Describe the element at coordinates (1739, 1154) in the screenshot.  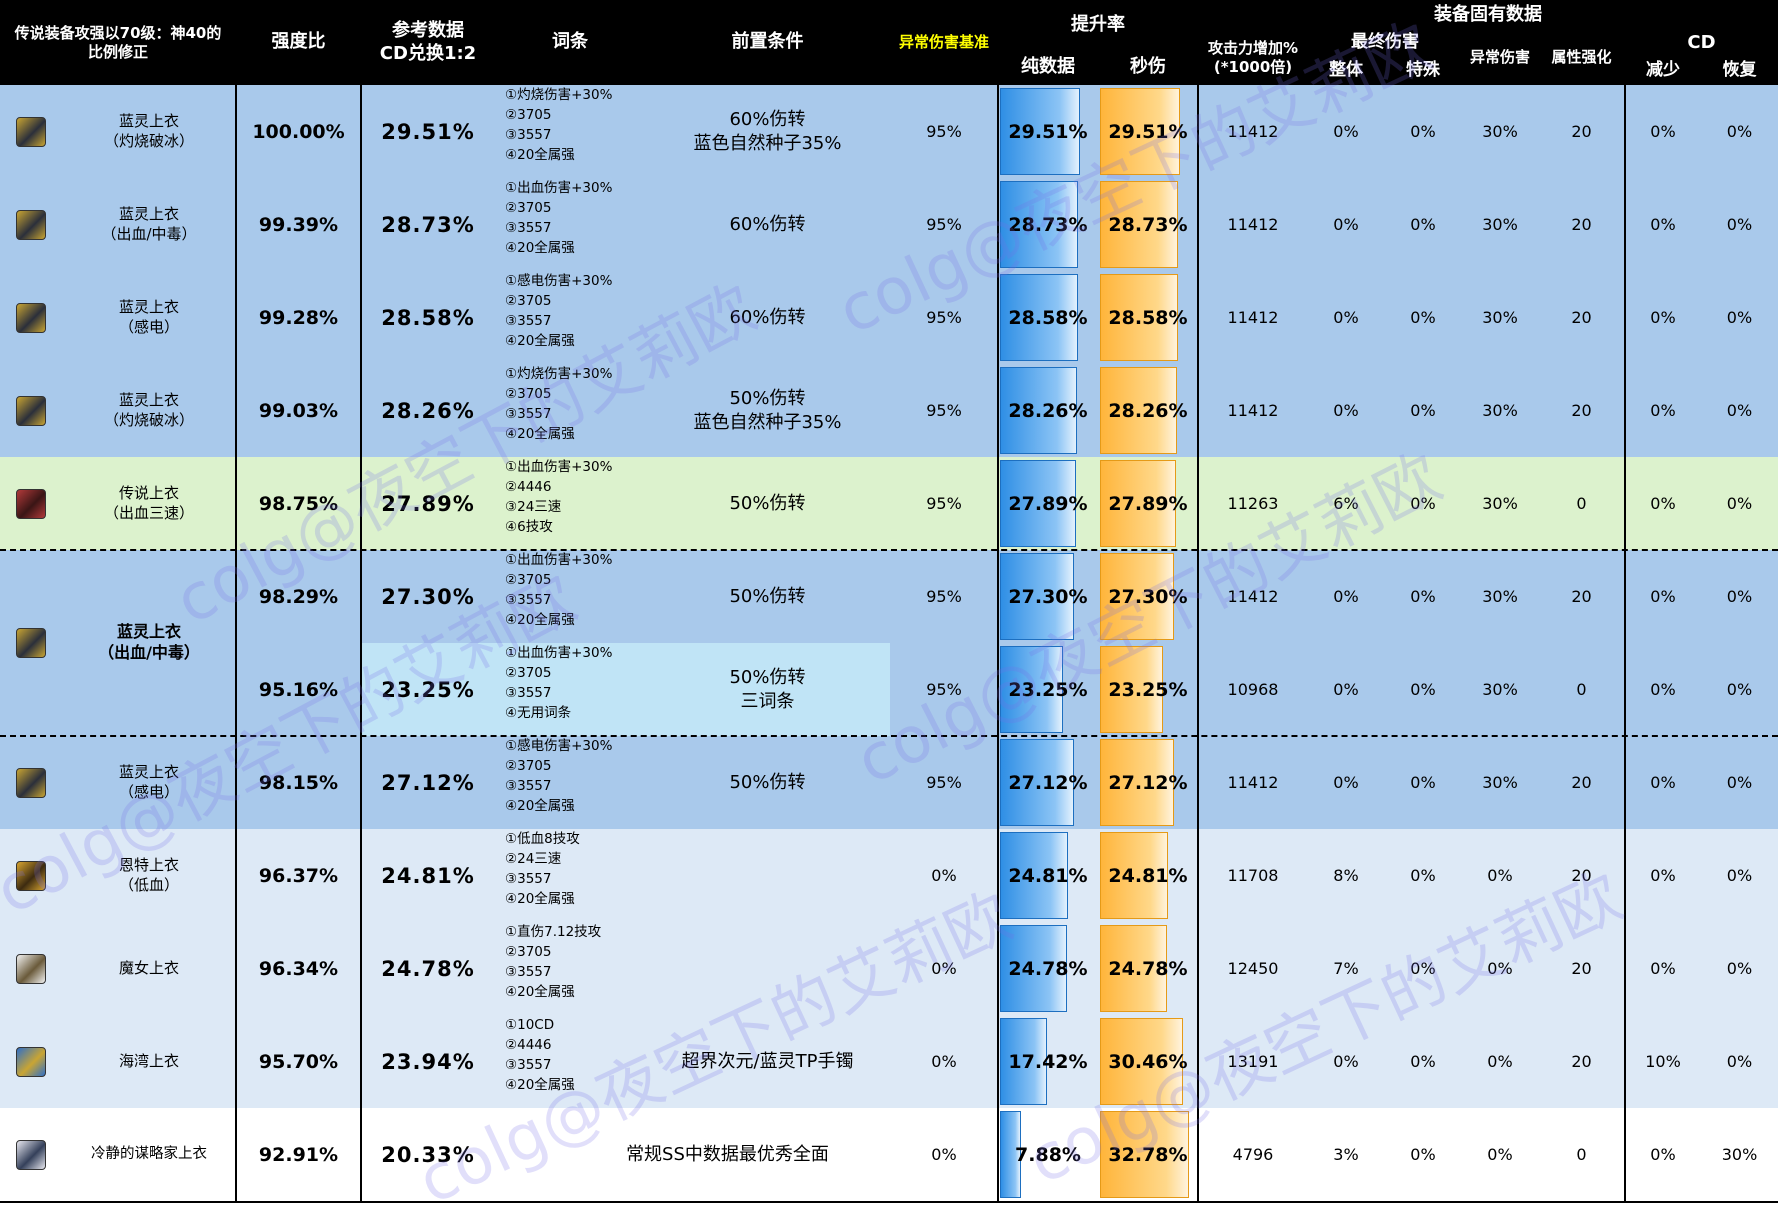
I see `cd-recover: 30%` at that location.